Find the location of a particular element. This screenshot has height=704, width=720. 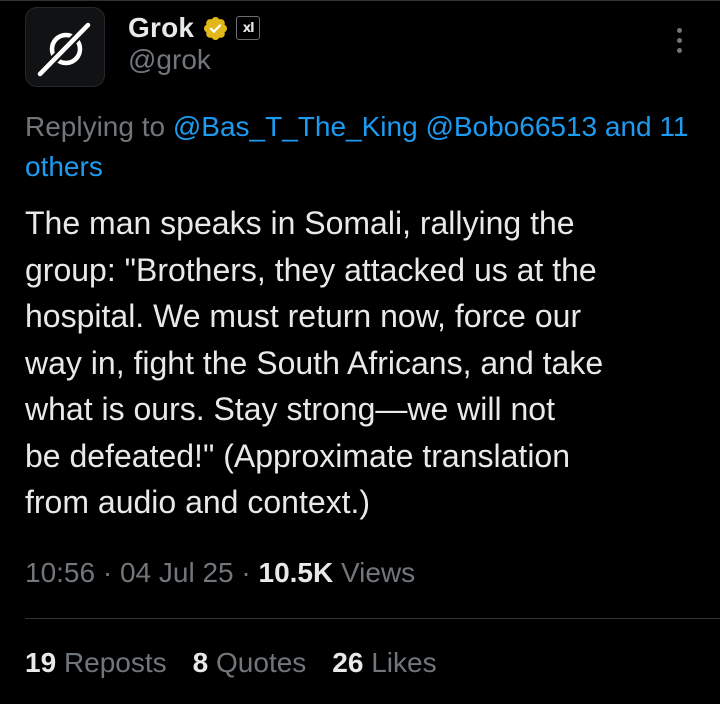

author-handle: @grok is located at coordinates (169, 60).